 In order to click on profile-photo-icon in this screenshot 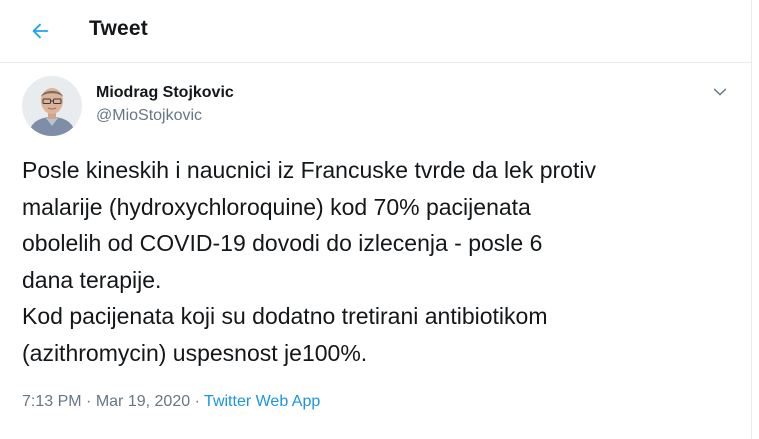, I will do `click(52, 106)`.